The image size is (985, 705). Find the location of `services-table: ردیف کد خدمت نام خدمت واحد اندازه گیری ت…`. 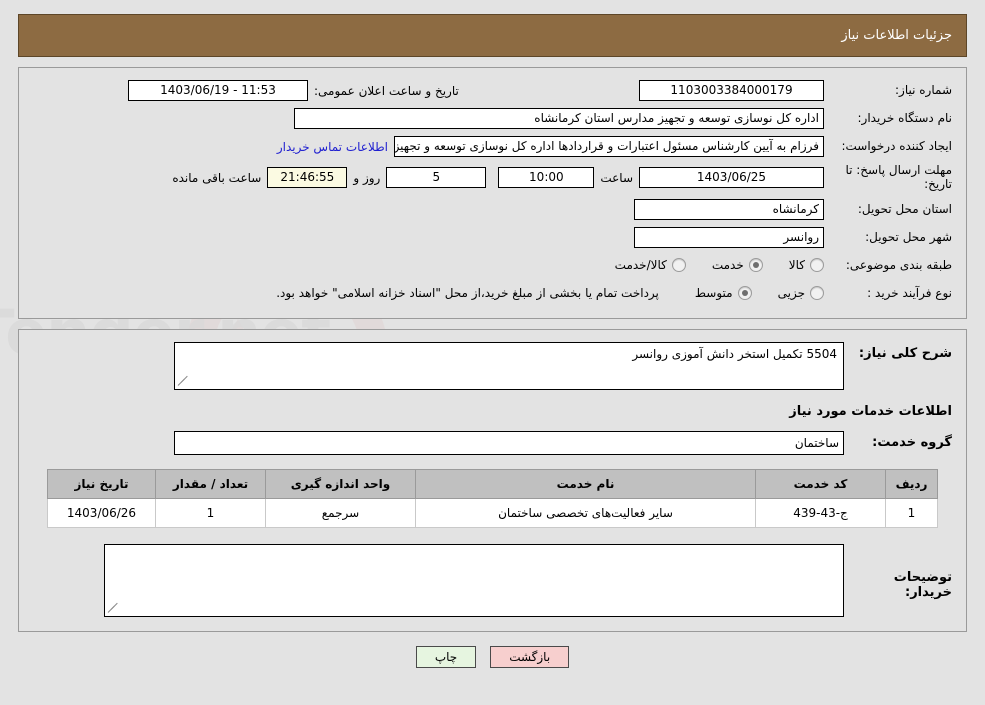

services-table: ردیف کد خدمت نام خدمت واحد اندازه گیری ت… is located at coordinates (492, 498).